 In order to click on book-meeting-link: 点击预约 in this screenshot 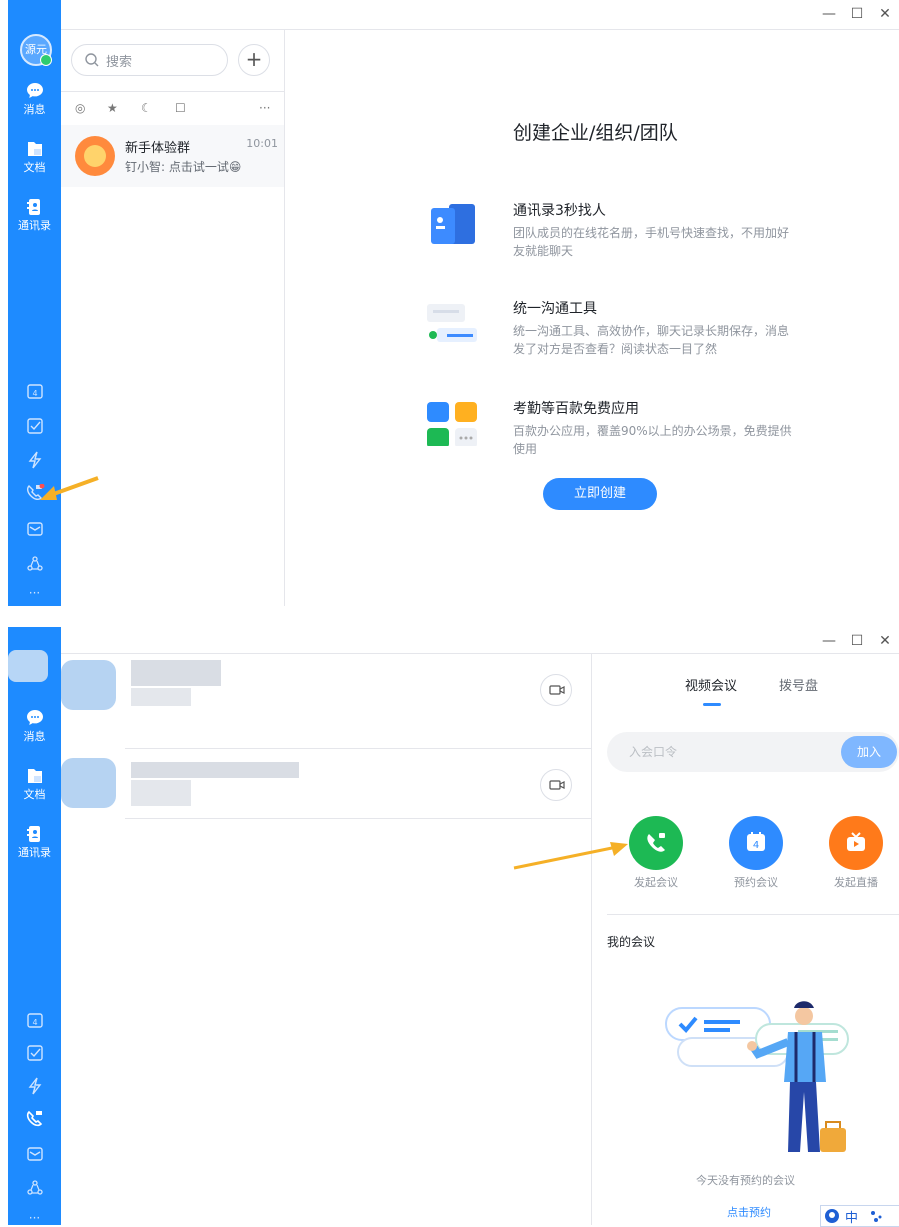, I will do `click(749, 1212)`.